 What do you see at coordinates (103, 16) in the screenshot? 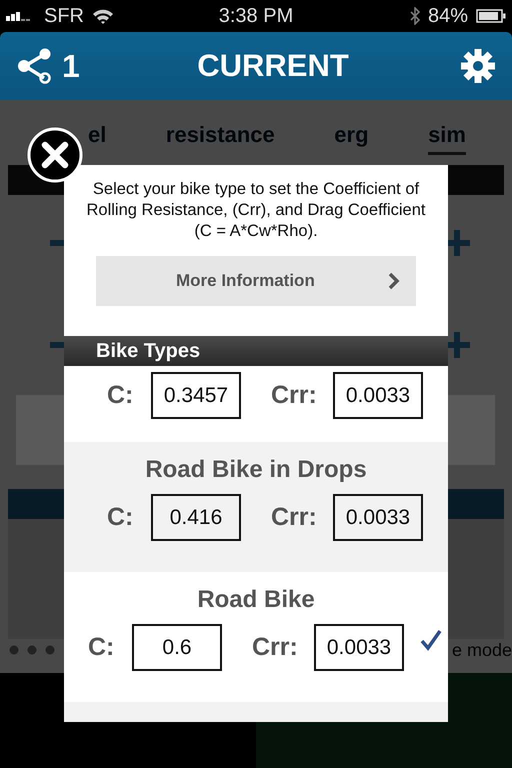
I see `wifi-icon` at bounding box center [103, 16].